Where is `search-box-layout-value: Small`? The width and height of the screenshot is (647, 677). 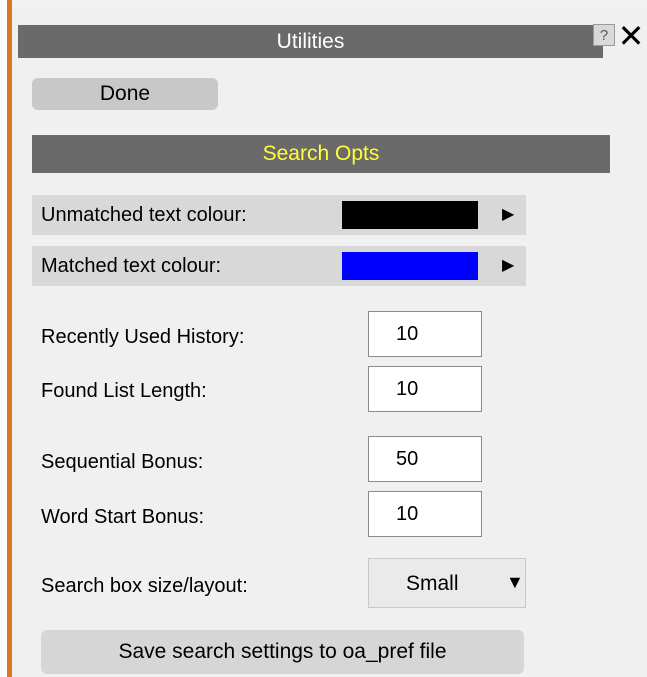 search-box-layout-value: Small is located at coordinates (432, 583).